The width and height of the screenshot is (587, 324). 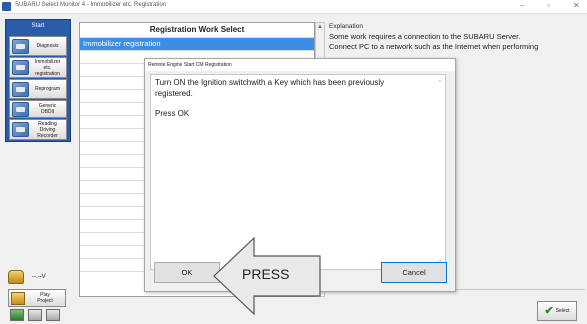 What do you see at coordinates (20, 129) in the screenshot?
I see `recorder-icon` at bounding box center [20, 129].